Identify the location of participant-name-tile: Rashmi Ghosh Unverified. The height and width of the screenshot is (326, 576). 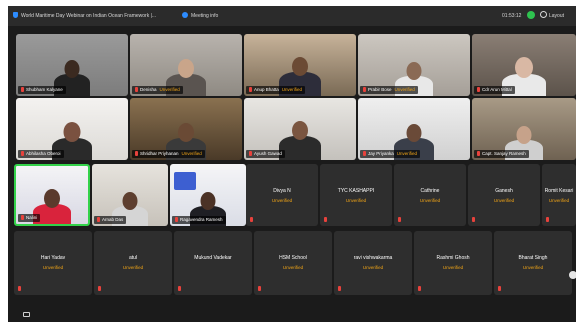
(453, 263).